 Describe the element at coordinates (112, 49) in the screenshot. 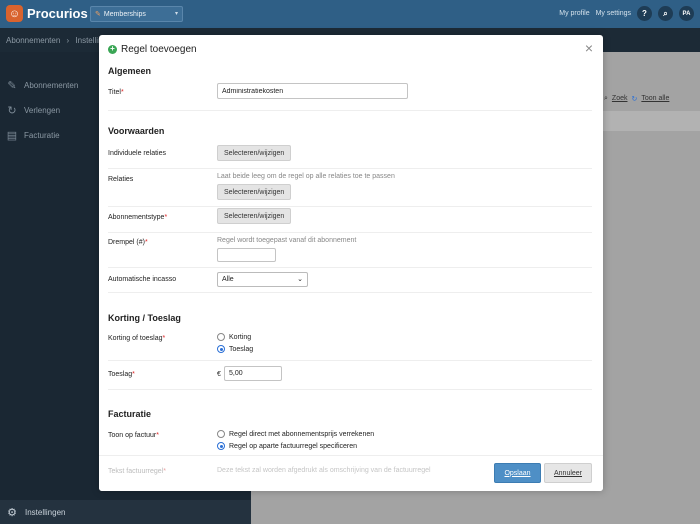

I see `plus-circle-icon: +` at that location.